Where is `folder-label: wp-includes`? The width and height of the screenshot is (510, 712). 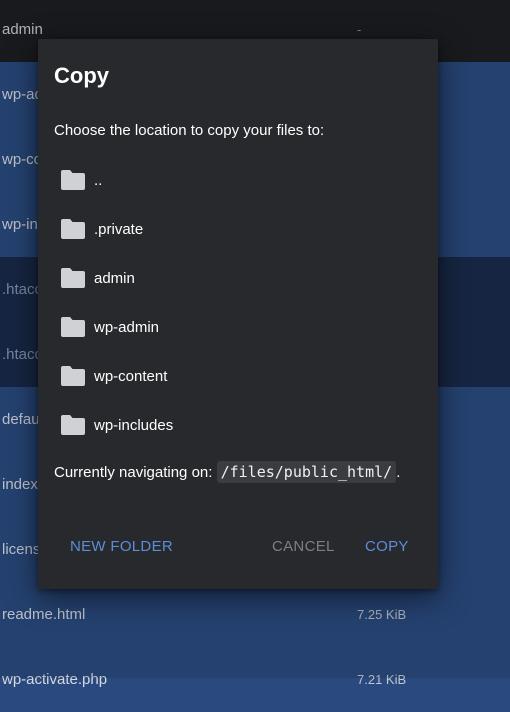 folder-label: wp-includes is located at coordinates (134, 425).